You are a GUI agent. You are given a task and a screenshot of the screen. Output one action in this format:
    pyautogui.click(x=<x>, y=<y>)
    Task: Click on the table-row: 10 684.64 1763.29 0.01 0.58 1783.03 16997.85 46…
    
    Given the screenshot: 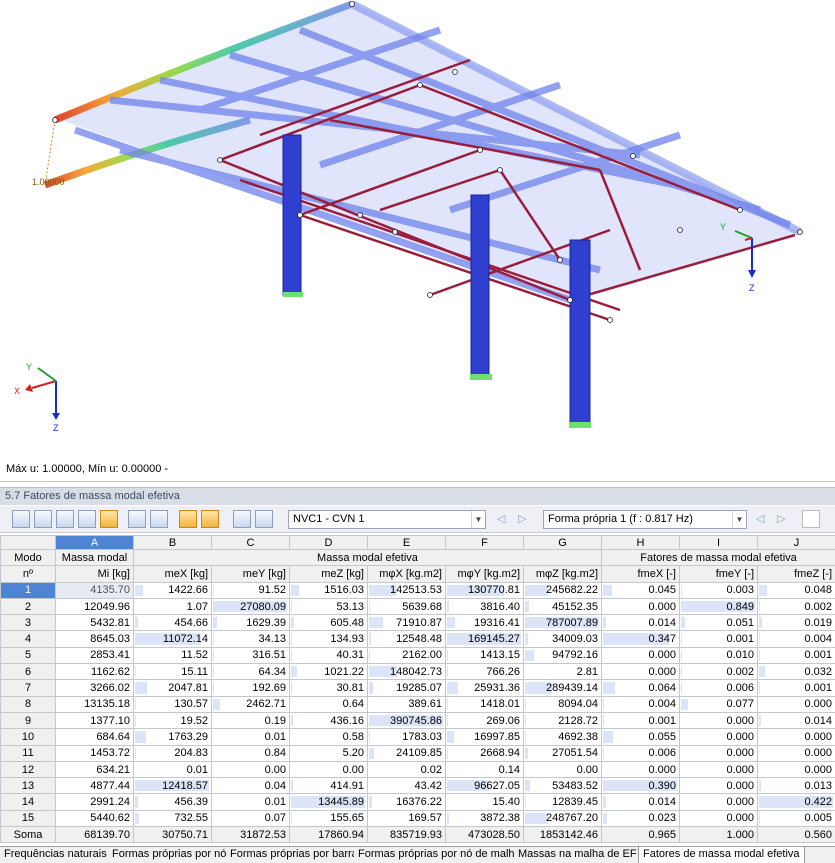 What is the action you would take?
    pyautogui.click(x=417, y=737)
    